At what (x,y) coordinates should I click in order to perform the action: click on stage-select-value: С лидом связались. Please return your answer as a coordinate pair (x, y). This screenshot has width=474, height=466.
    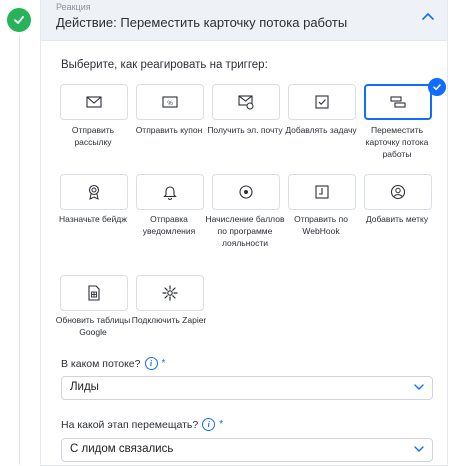
    Looking at the image, I should click on (122, 449).